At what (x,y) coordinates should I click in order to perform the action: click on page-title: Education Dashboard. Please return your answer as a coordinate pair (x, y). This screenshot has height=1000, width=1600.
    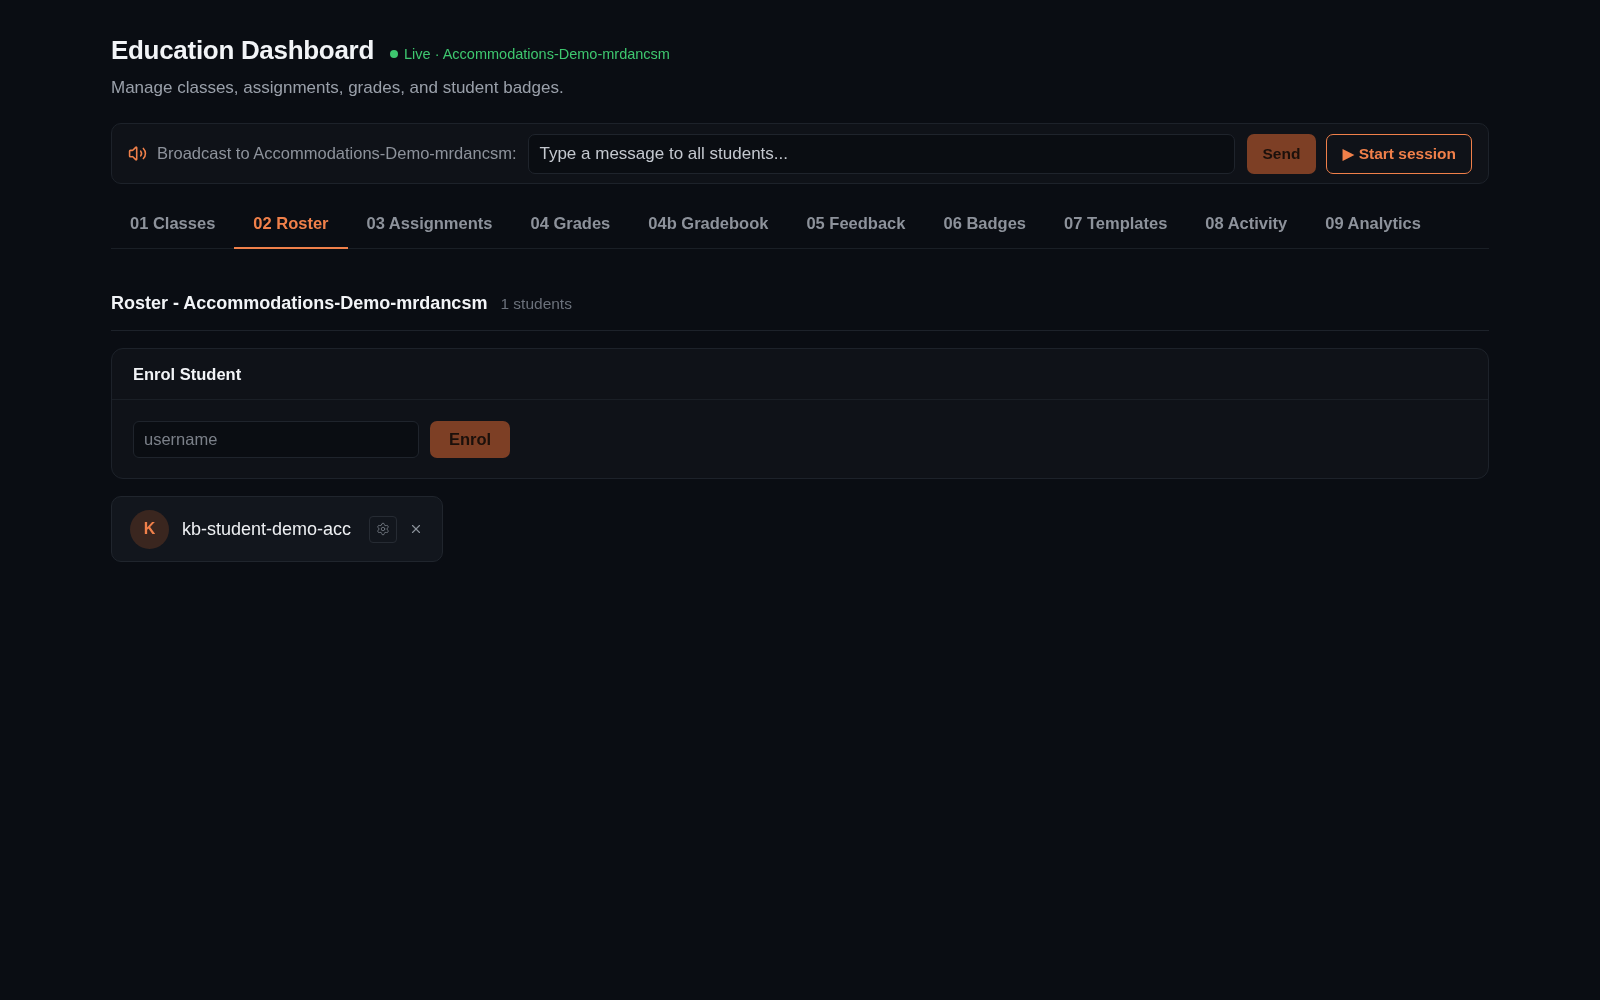
    Looking at the image, I should click on (242, 50).